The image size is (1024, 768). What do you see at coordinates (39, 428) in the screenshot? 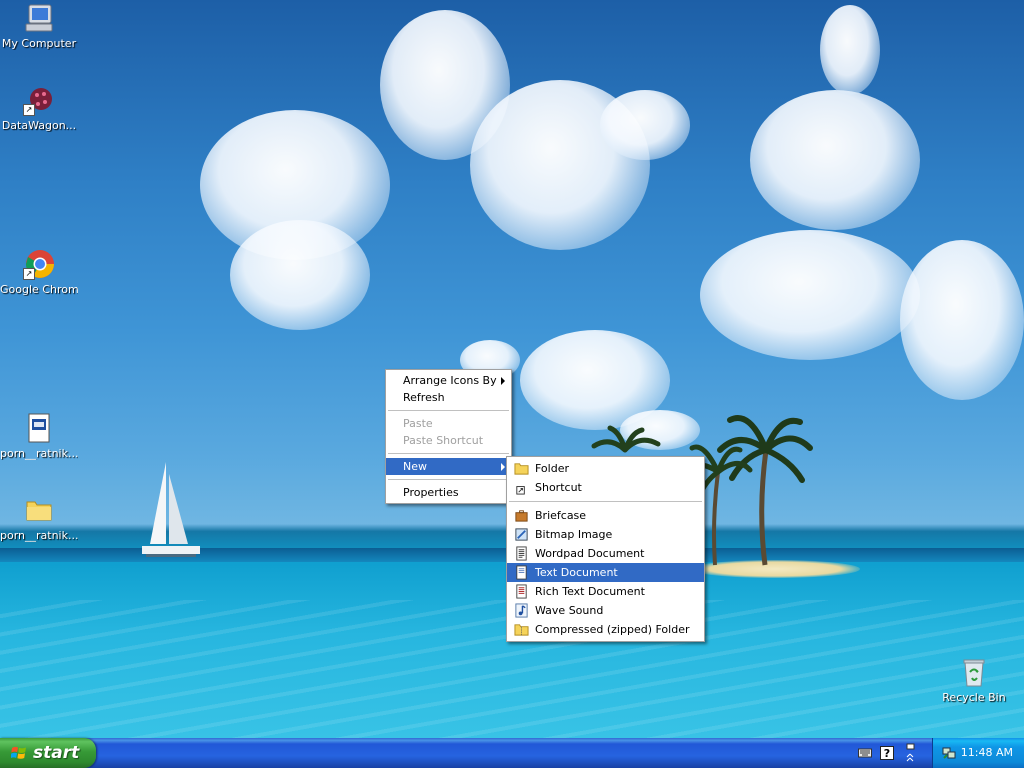
I see `executable-file-icon` at bounding box center [39, 428].